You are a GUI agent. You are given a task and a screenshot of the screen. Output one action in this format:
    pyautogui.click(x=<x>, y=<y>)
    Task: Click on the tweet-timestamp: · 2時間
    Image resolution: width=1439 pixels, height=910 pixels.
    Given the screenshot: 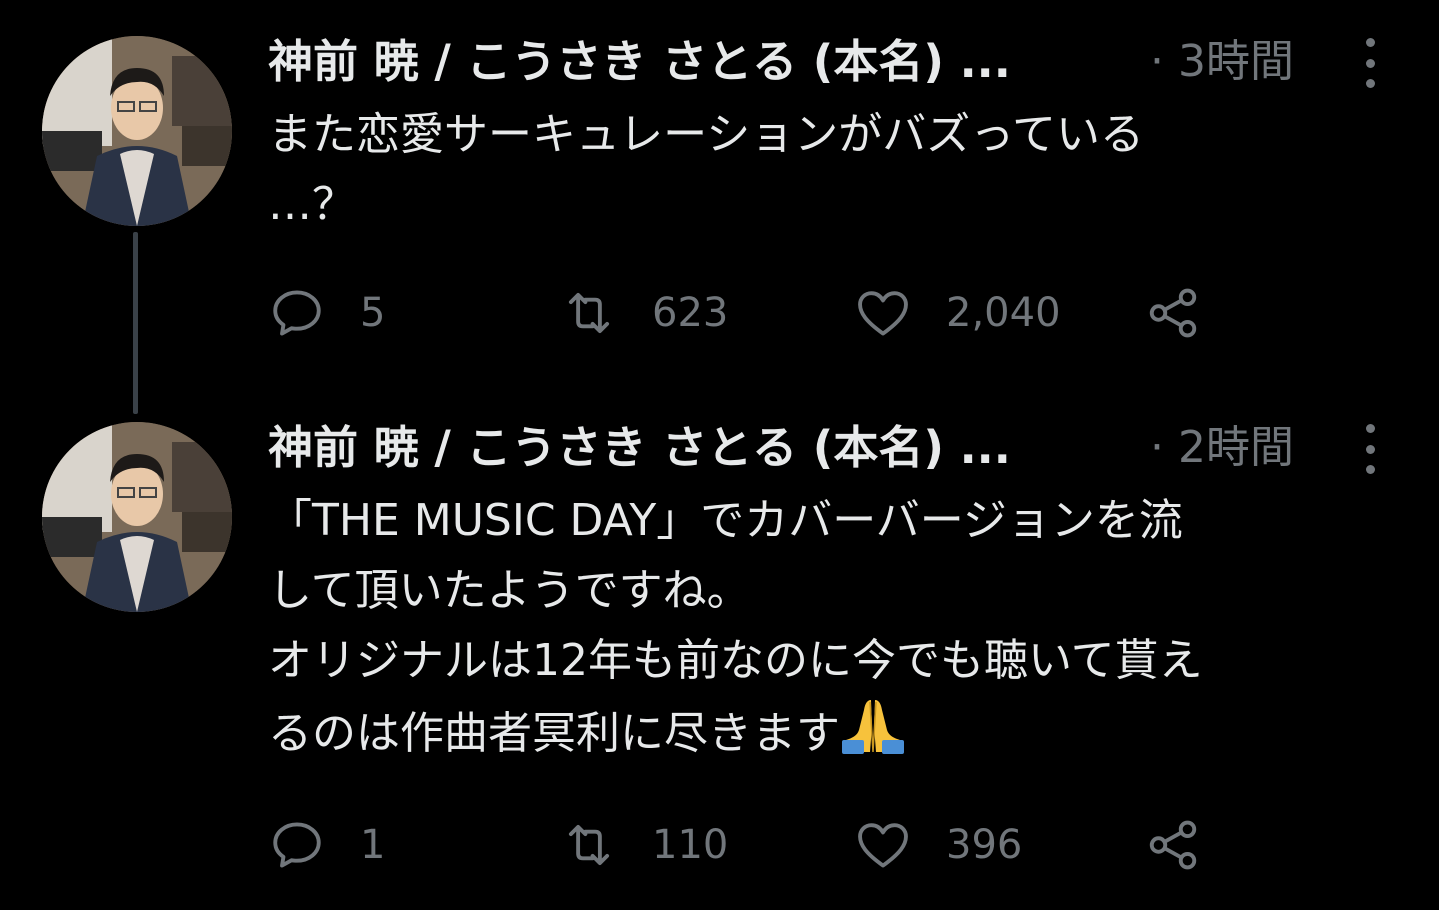 What is the action you would take?
    pyautogui.click(x=1222, y=448)
    